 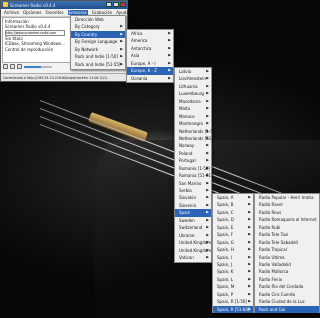 What do you see at coordinates (287, 242) in the screenshot?
I see `station-item: Radio Tele Sabadell` at bounding box center [287, 242].